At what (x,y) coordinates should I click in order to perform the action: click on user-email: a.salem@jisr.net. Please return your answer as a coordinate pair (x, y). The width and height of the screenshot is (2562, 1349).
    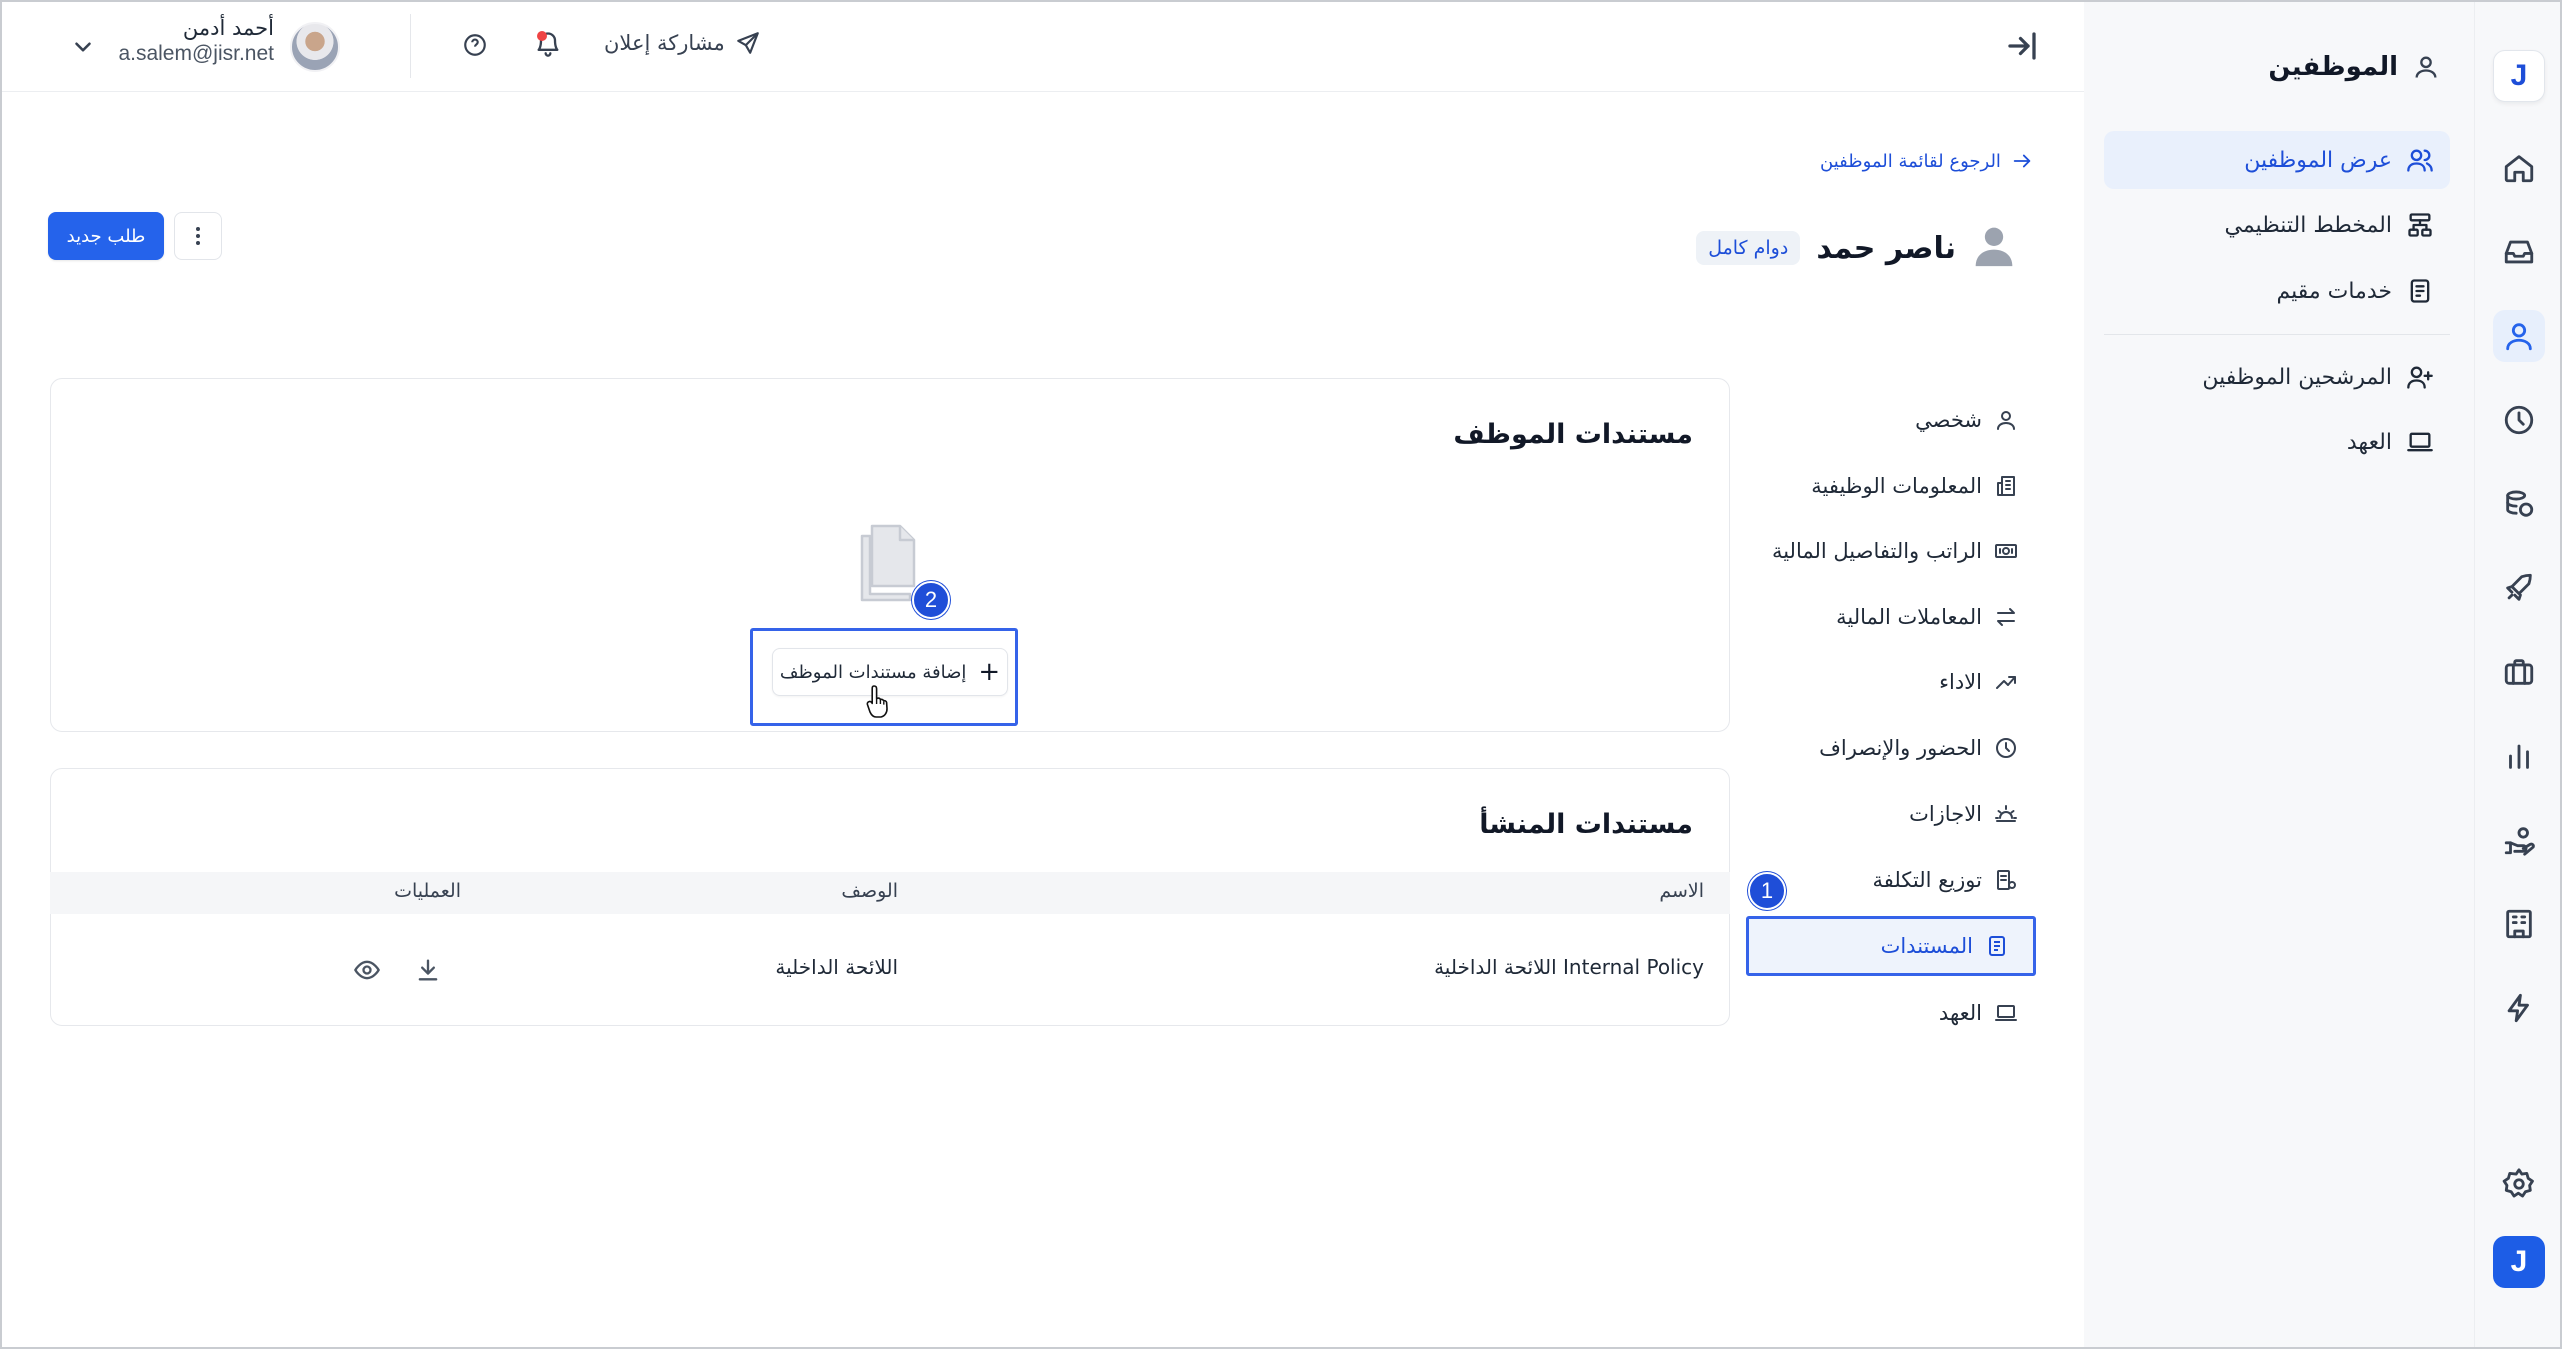
    Looking at the image, I should click on (196, 53).